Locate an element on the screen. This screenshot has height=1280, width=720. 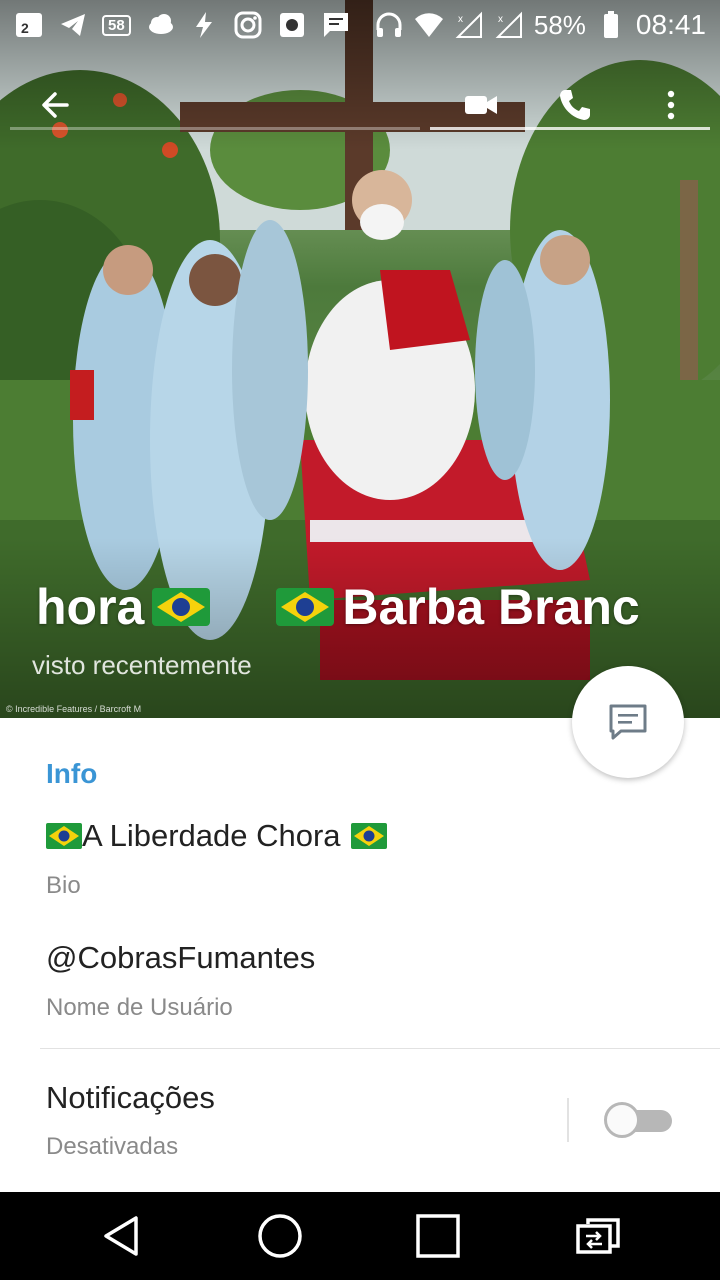
battery-icon is located at coordinates (611, 25).